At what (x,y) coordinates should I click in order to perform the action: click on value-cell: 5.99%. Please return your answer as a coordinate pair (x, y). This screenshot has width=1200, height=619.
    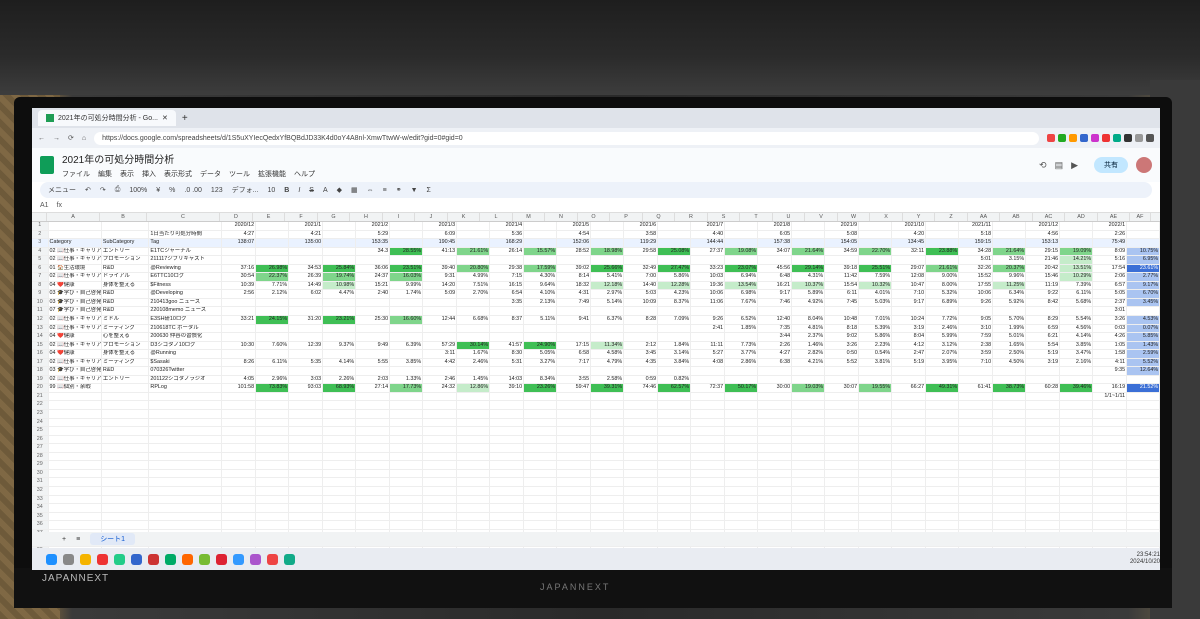
    Looking at the image, I should click on (943, 337).